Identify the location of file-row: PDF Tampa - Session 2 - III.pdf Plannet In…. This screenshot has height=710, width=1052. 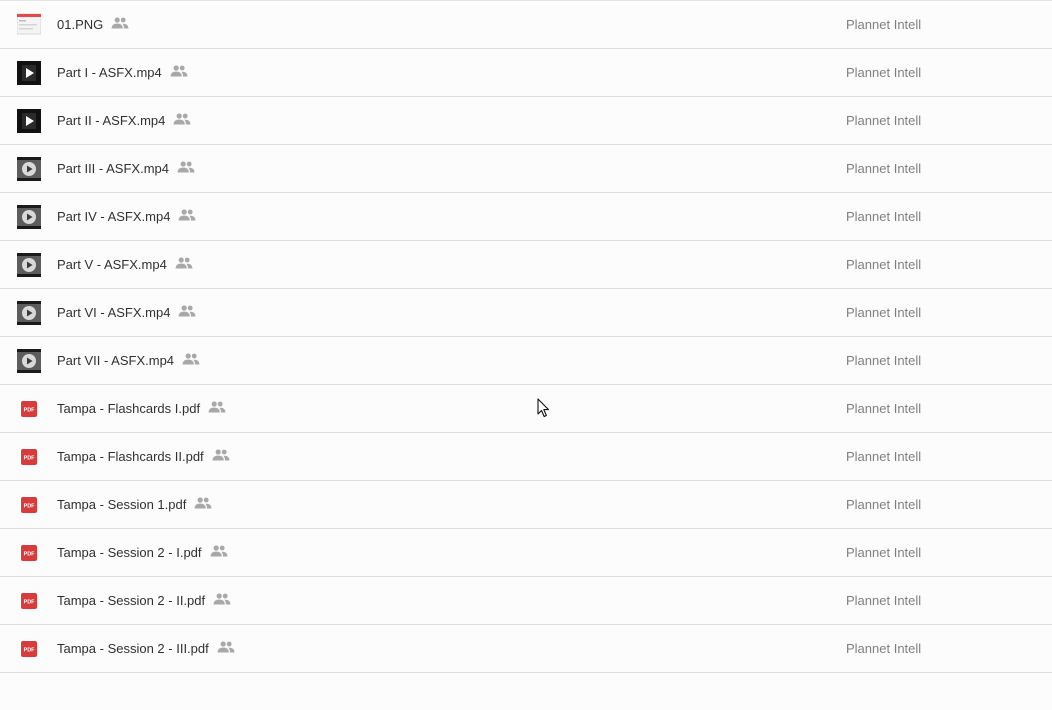
(526, 649).